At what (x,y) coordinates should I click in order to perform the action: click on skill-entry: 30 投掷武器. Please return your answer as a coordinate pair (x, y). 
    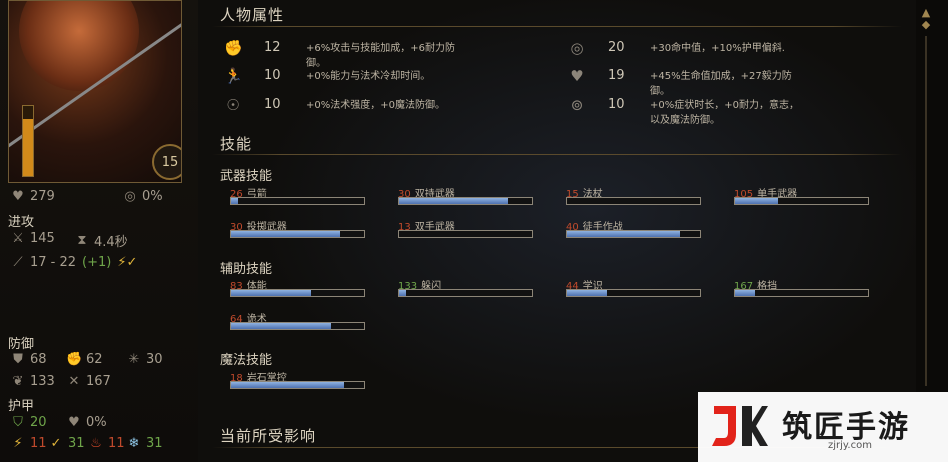
    Looking at the image, I should click on (297, 229).